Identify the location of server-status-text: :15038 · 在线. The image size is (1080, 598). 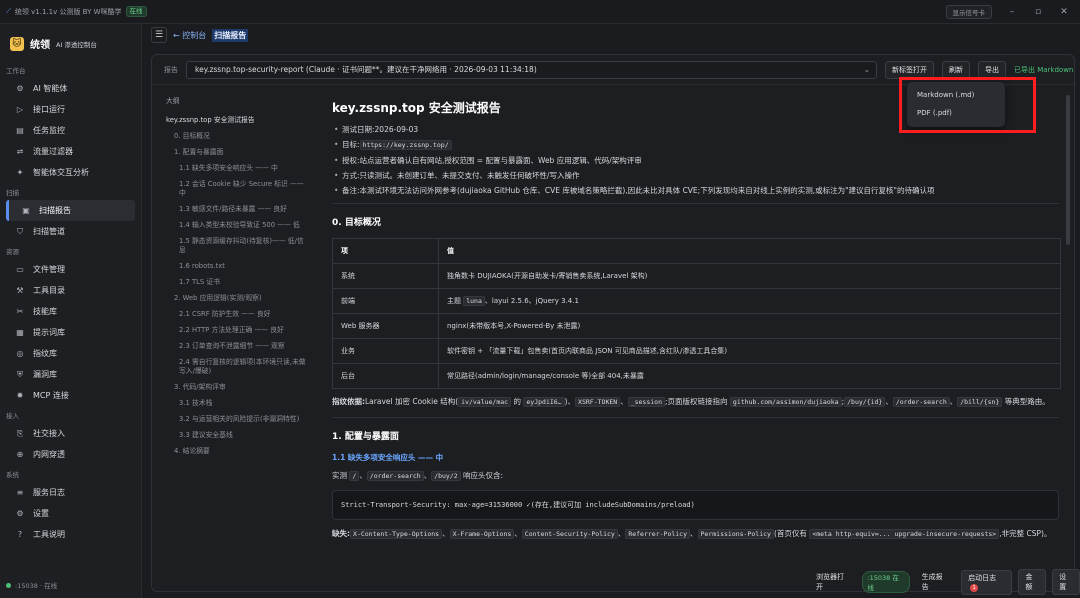
(36, 586).